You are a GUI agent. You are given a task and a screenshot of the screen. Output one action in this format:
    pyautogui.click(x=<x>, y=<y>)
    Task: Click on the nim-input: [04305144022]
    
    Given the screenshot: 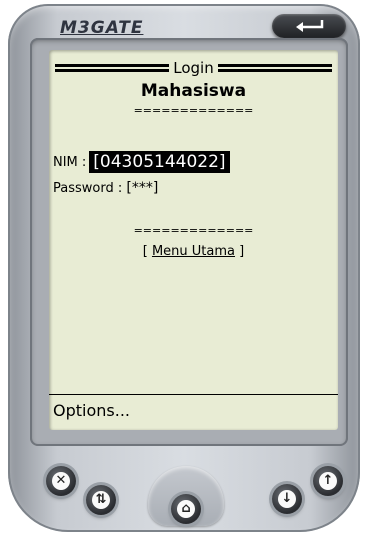 What is the action you would take?
    pyautogui.click(x=159, y=162)
    